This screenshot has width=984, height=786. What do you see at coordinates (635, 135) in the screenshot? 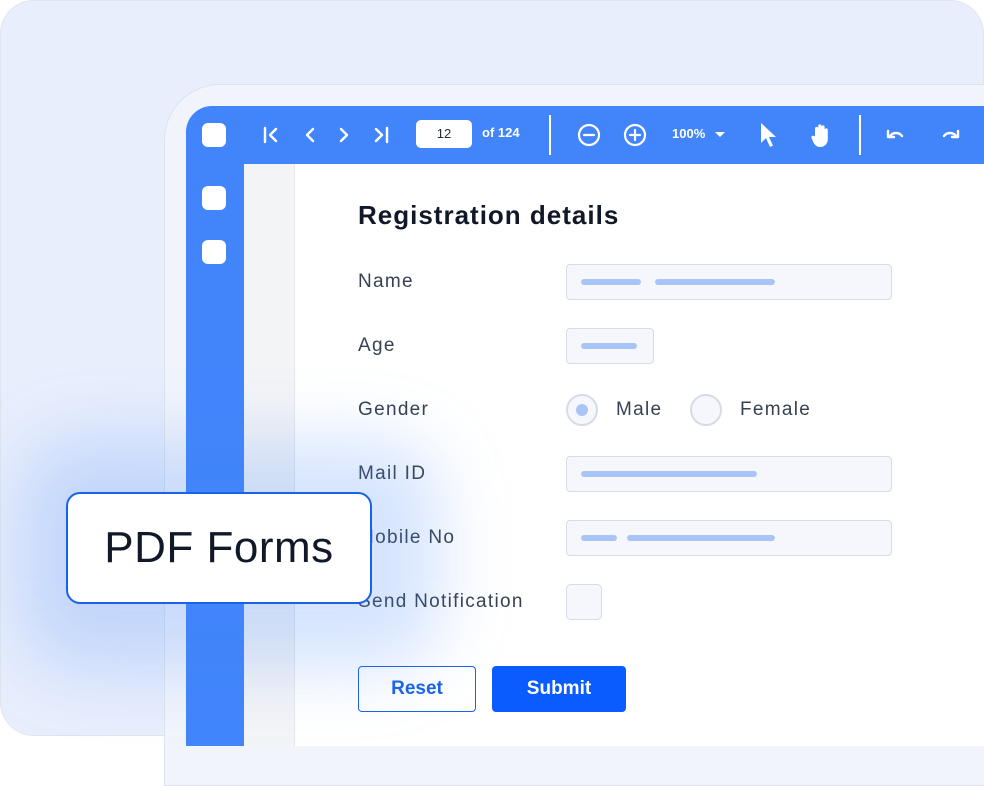
I see `zoom-in-icon` at bounding box center [635, 135].